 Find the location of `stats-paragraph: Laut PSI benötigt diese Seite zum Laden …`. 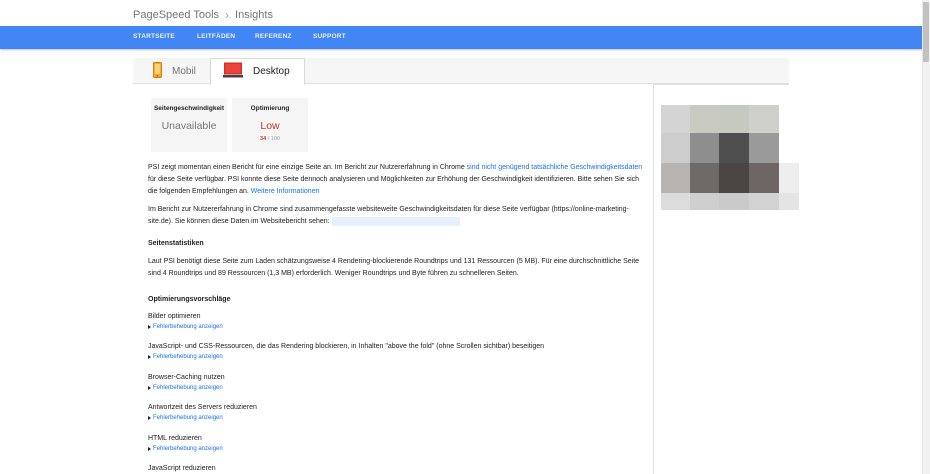

stats-paragraph: Laut PSI benötigt diese Seite zum Laden … is located at coordinates (394, 267).